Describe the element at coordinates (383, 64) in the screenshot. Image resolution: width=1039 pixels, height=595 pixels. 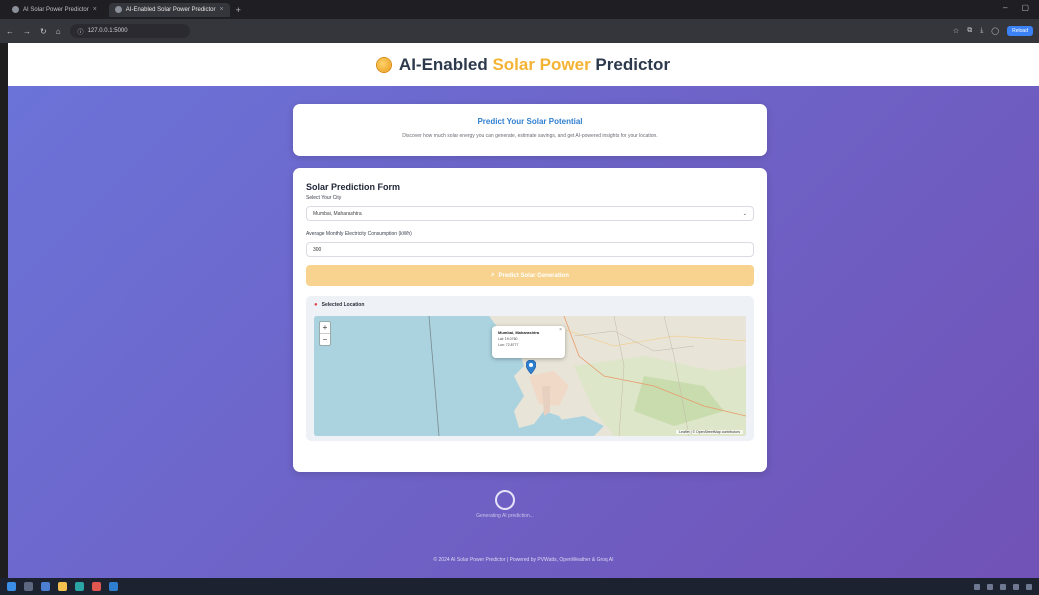
I see `sun-icon` at that location.